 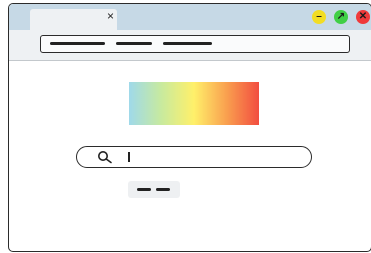 I want to click on browser-toolbar, so click(x=190, y=45).